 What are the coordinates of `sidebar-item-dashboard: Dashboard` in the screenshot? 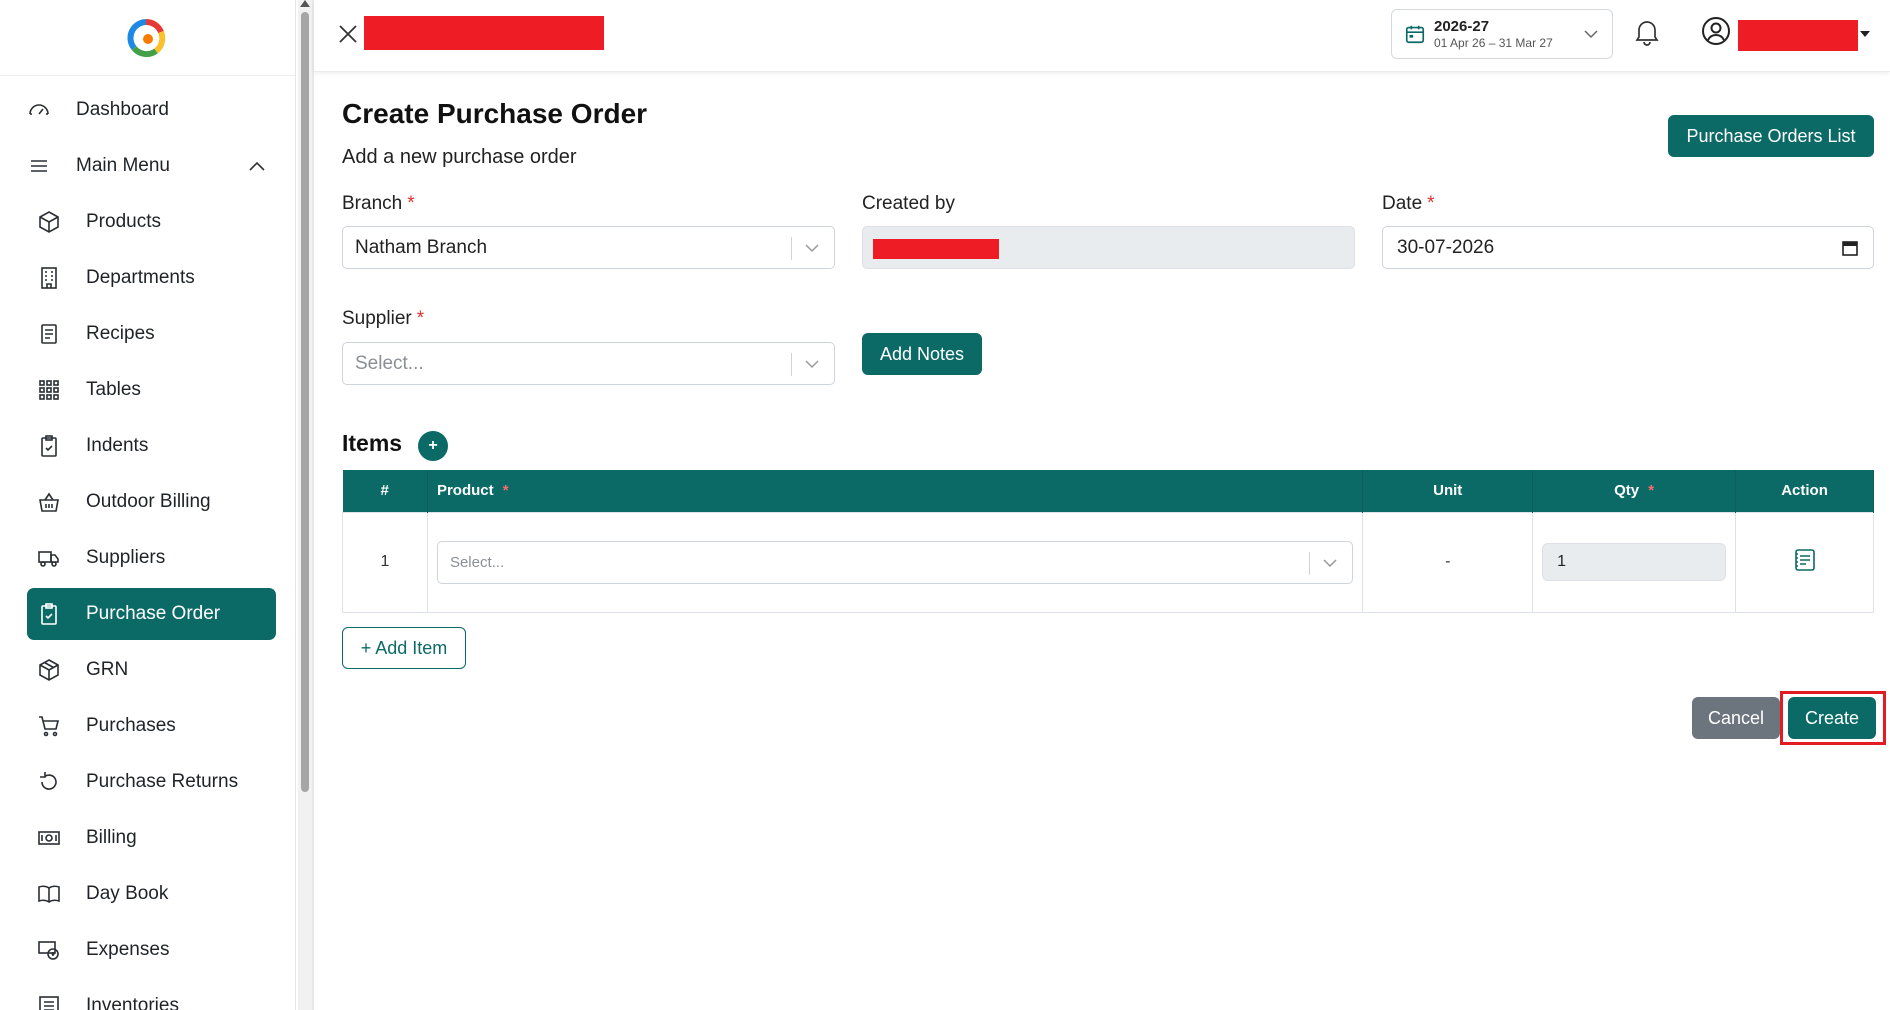 It's located at (147, 110).